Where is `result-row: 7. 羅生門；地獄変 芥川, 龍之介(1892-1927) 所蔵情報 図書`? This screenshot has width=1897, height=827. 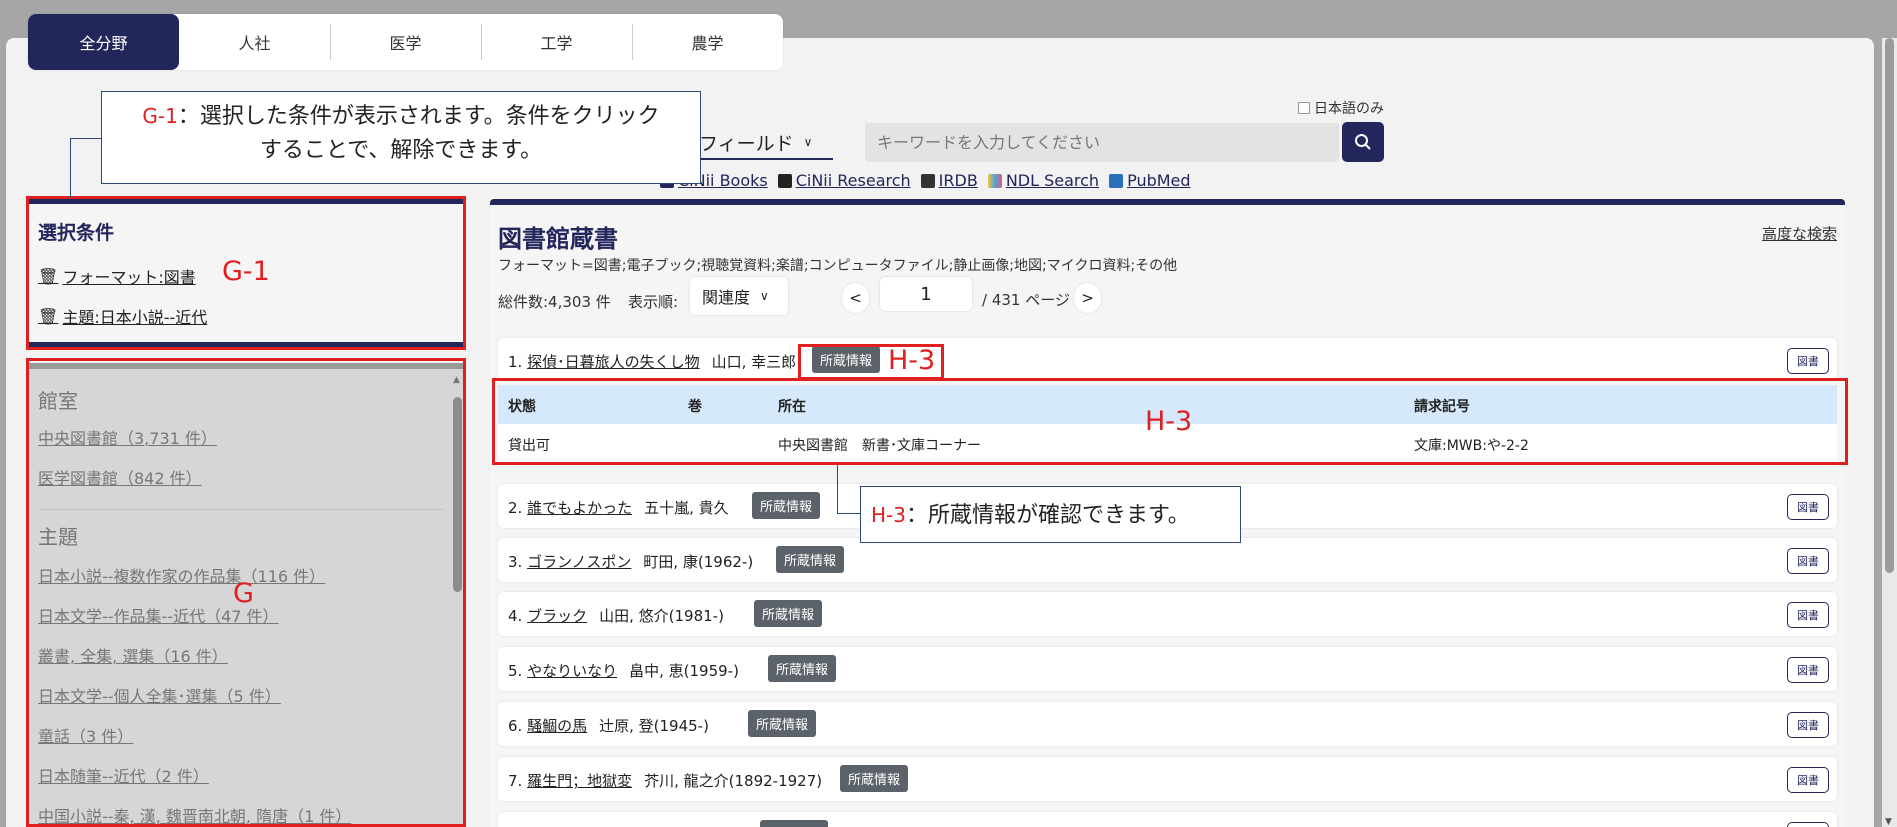 result-row: 7. 羅生門；地獄変 芥川, 龍之介(1892-1927) 所蔵情報 図書 is located at coordinates (1167, 779).